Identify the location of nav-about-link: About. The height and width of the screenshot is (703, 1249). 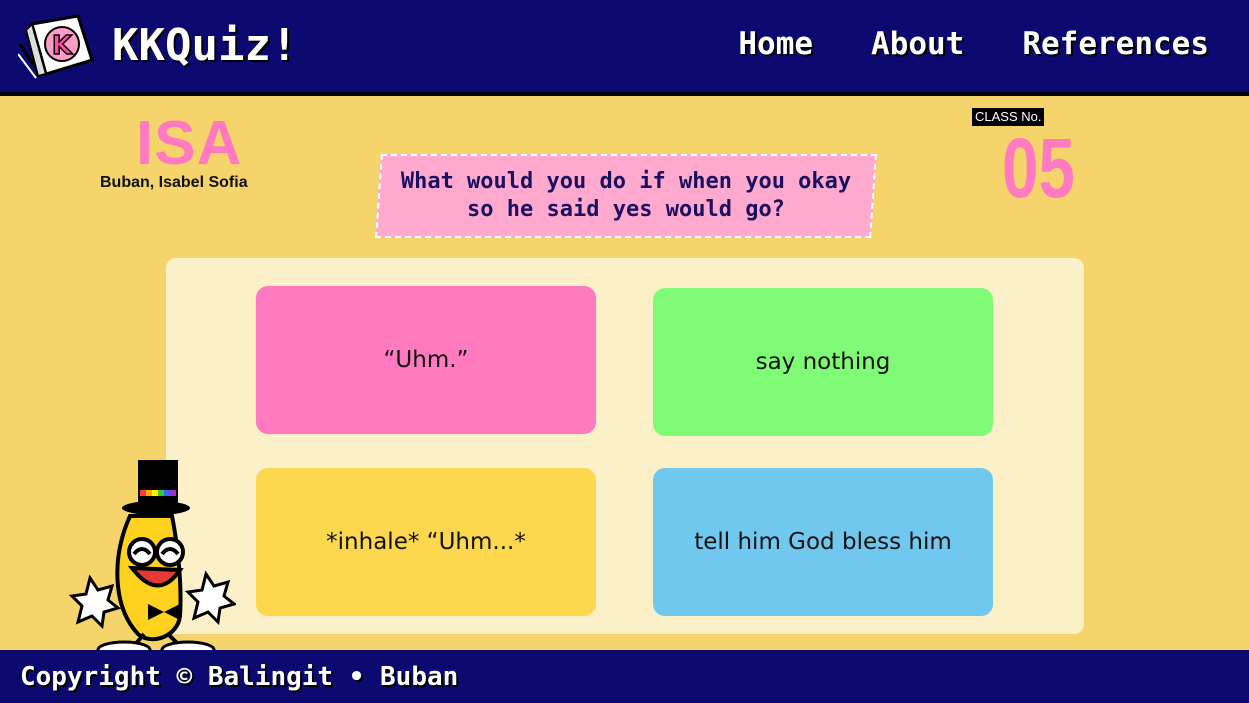
(917, 44).